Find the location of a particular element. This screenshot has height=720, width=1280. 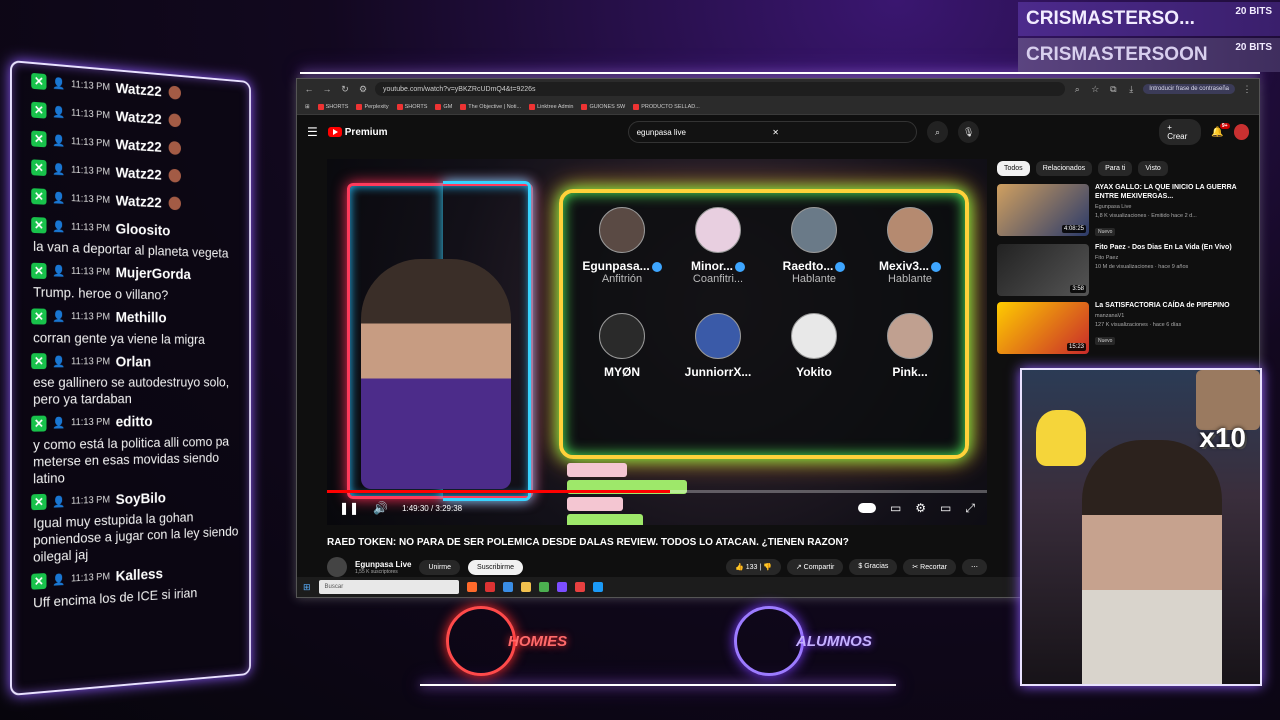

apps-icon: ⊞ is located at coordinates (307, 107).